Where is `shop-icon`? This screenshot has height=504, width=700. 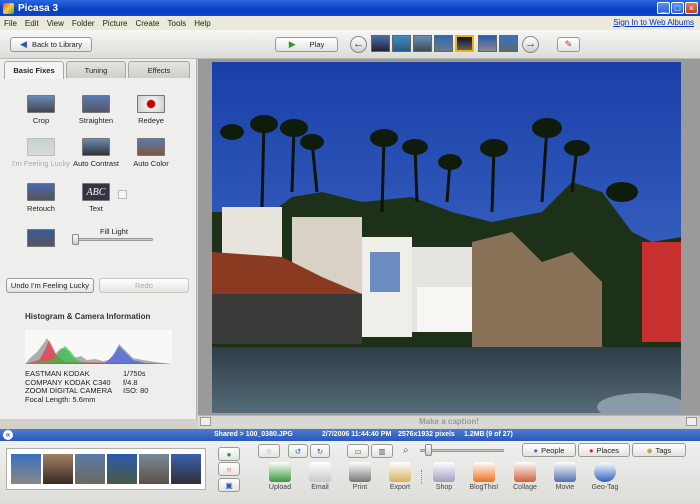
shop-icon is located at coordinates (444, 472).